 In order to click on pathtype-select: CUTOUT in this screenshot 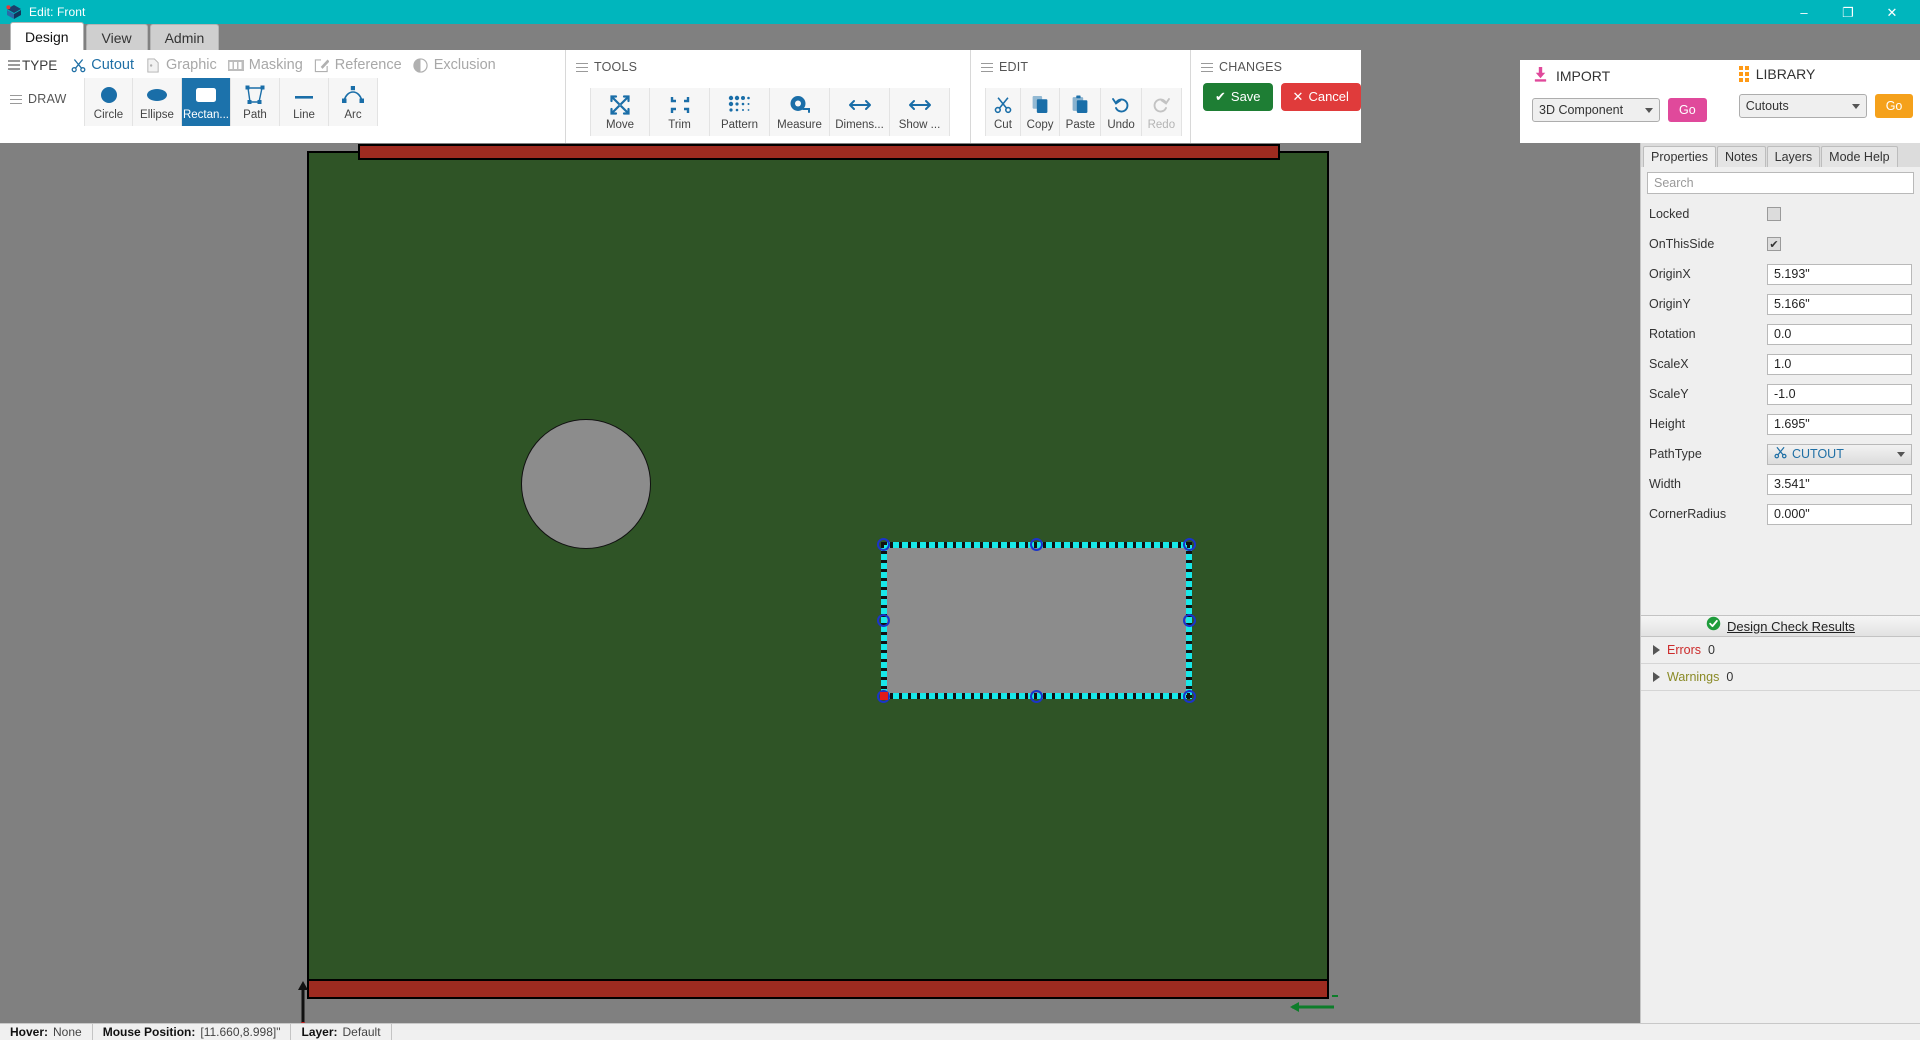, I will do `click(1839, 454)`.